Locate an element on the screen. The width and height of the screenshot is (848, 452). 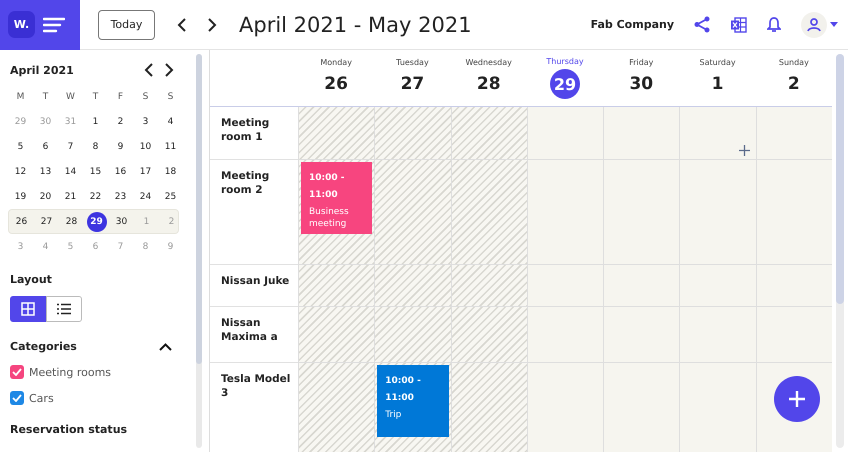
day-number: 30 is located at coordinates (641, 84).